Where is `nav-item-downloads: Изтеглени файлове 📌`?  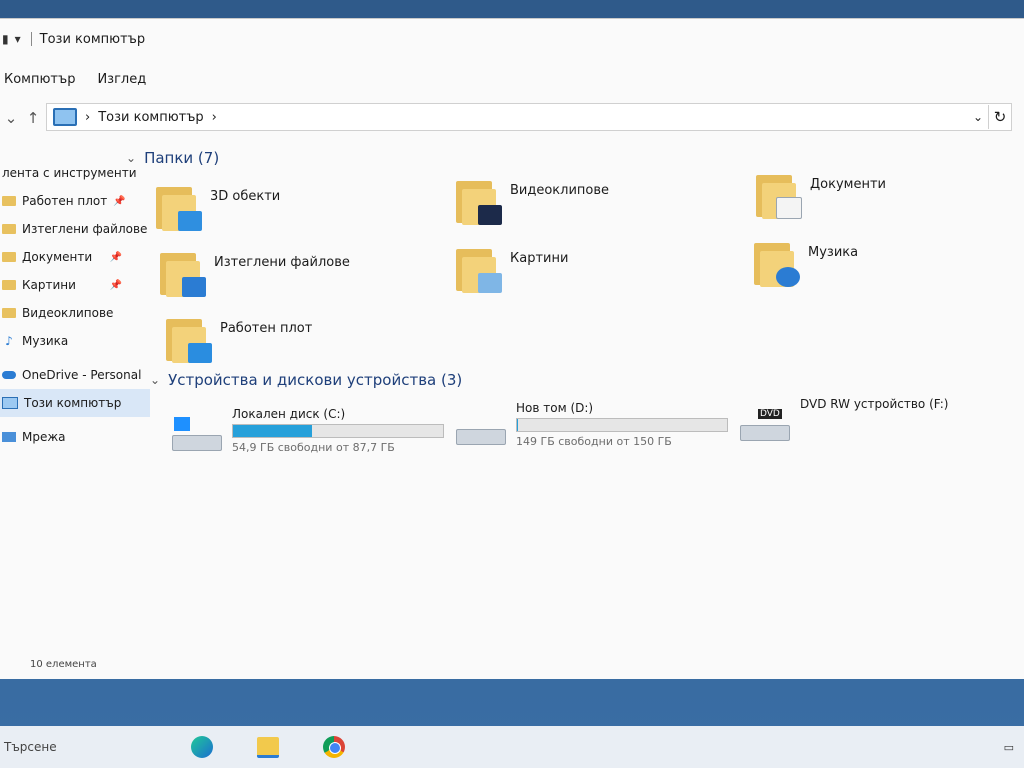 nav-item-downloads: Изтеглени файлове 📌 is located at coordinates (75, 229).